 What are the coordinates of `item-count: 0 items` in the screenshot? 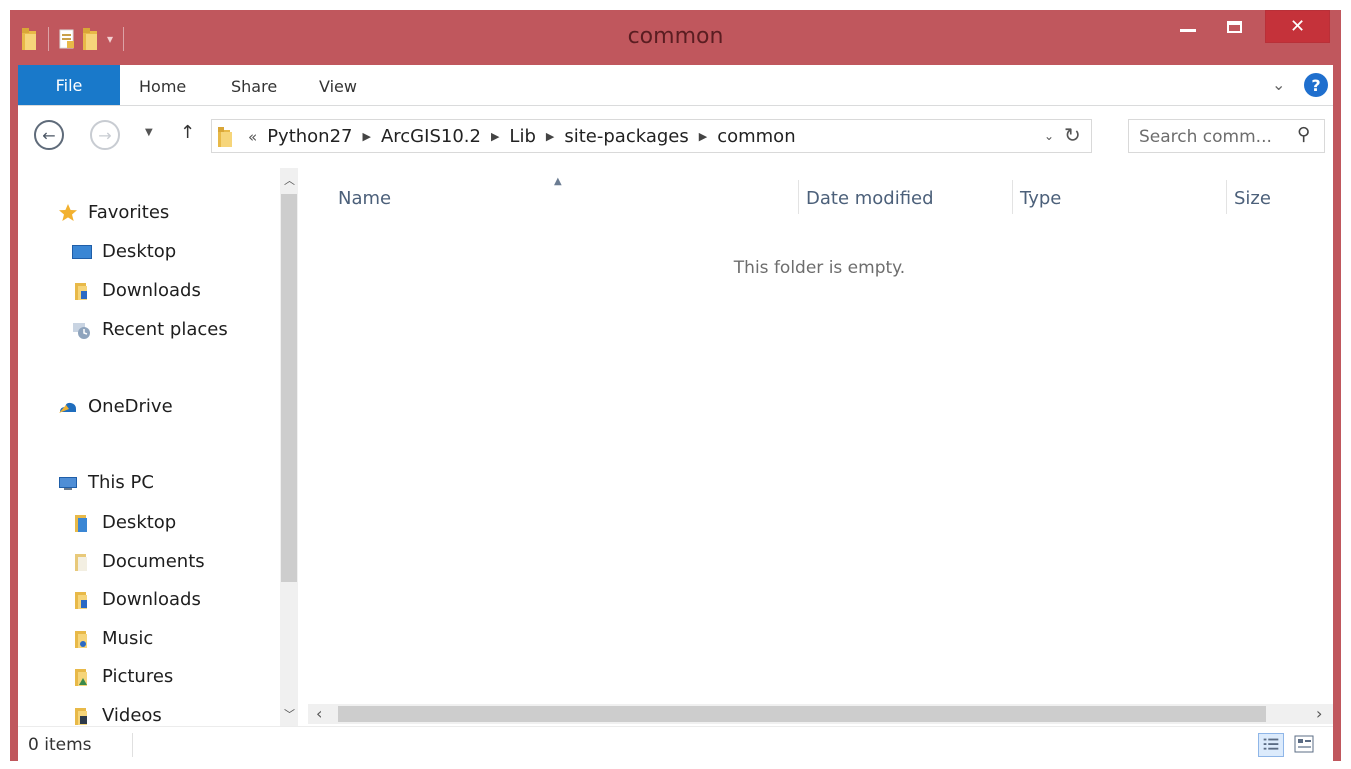 It's located at (60, 745).